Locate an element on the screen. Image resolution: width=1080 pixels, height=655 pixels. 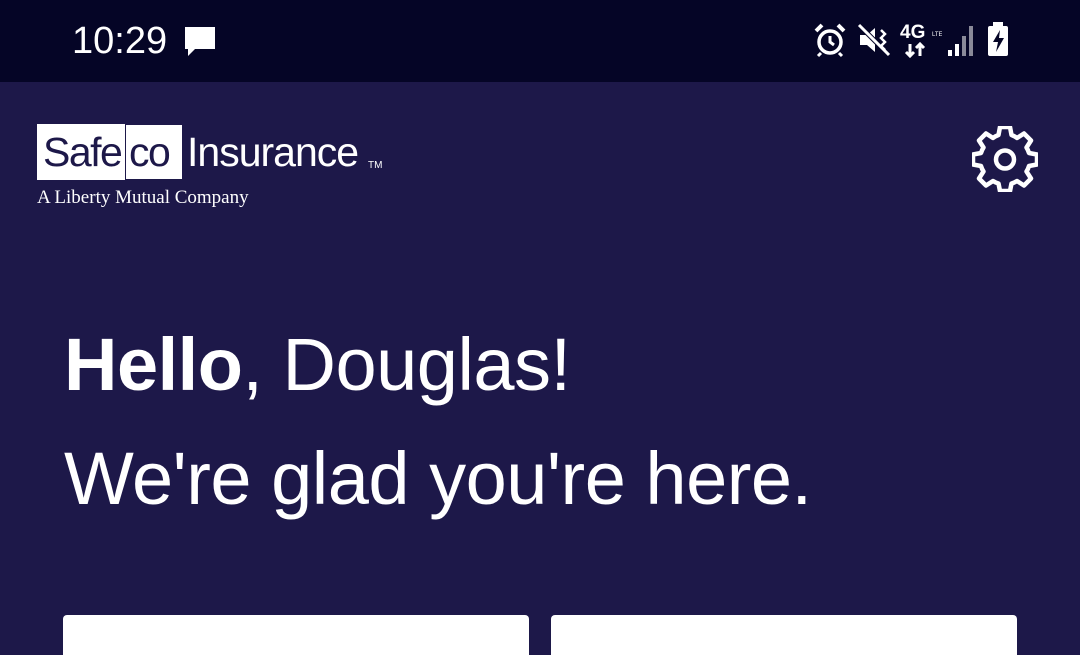
greeting-name: , Douglas! is located at coordinates (406, 364).